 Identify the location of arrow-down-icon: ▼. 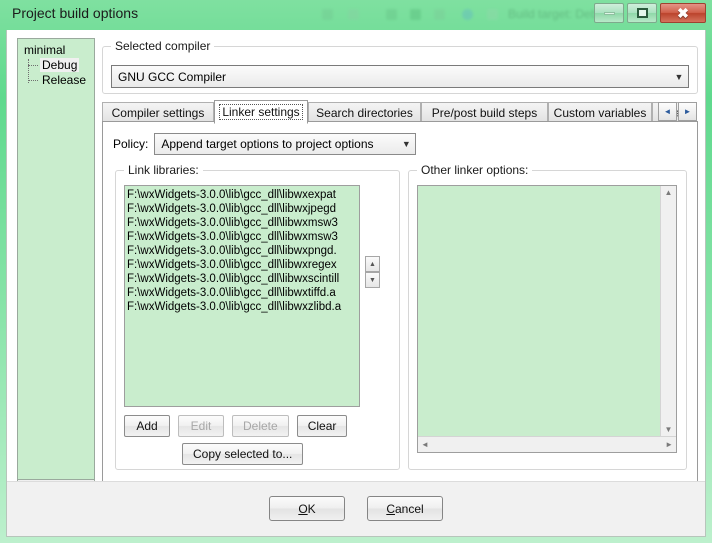
(372, 280).